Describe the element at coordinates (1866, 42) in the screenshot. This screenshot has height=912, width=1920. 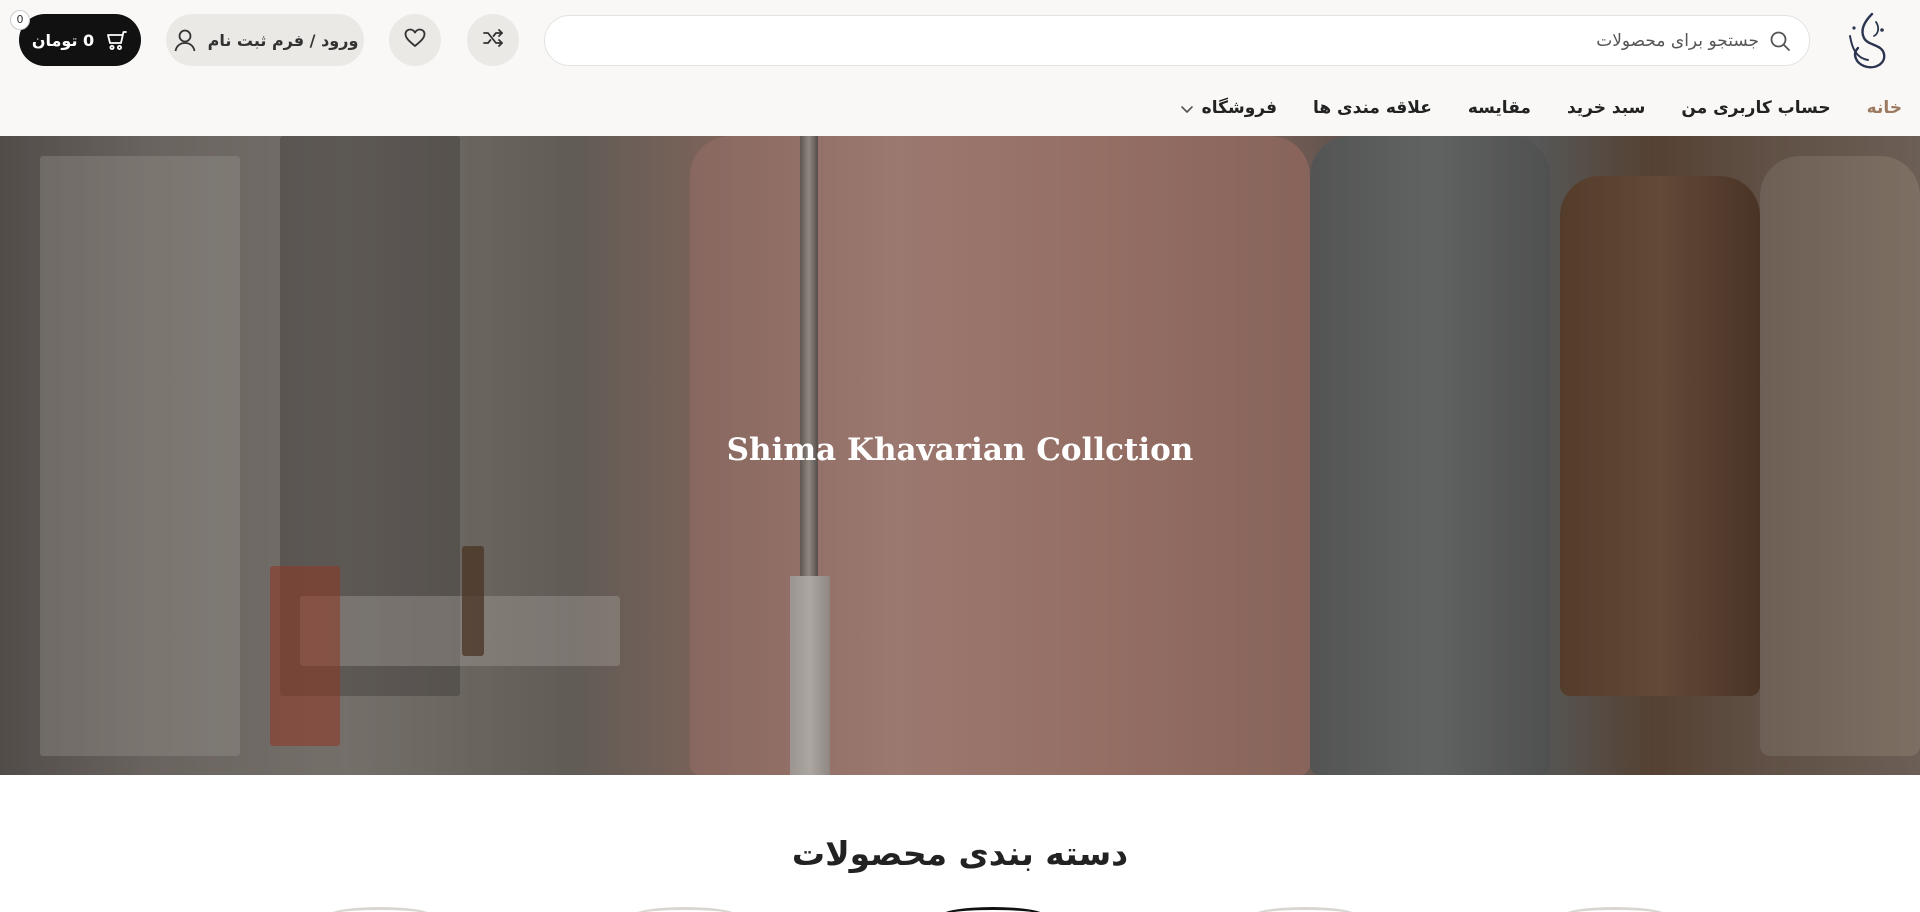
I see `calligraphy-logo` at that location.